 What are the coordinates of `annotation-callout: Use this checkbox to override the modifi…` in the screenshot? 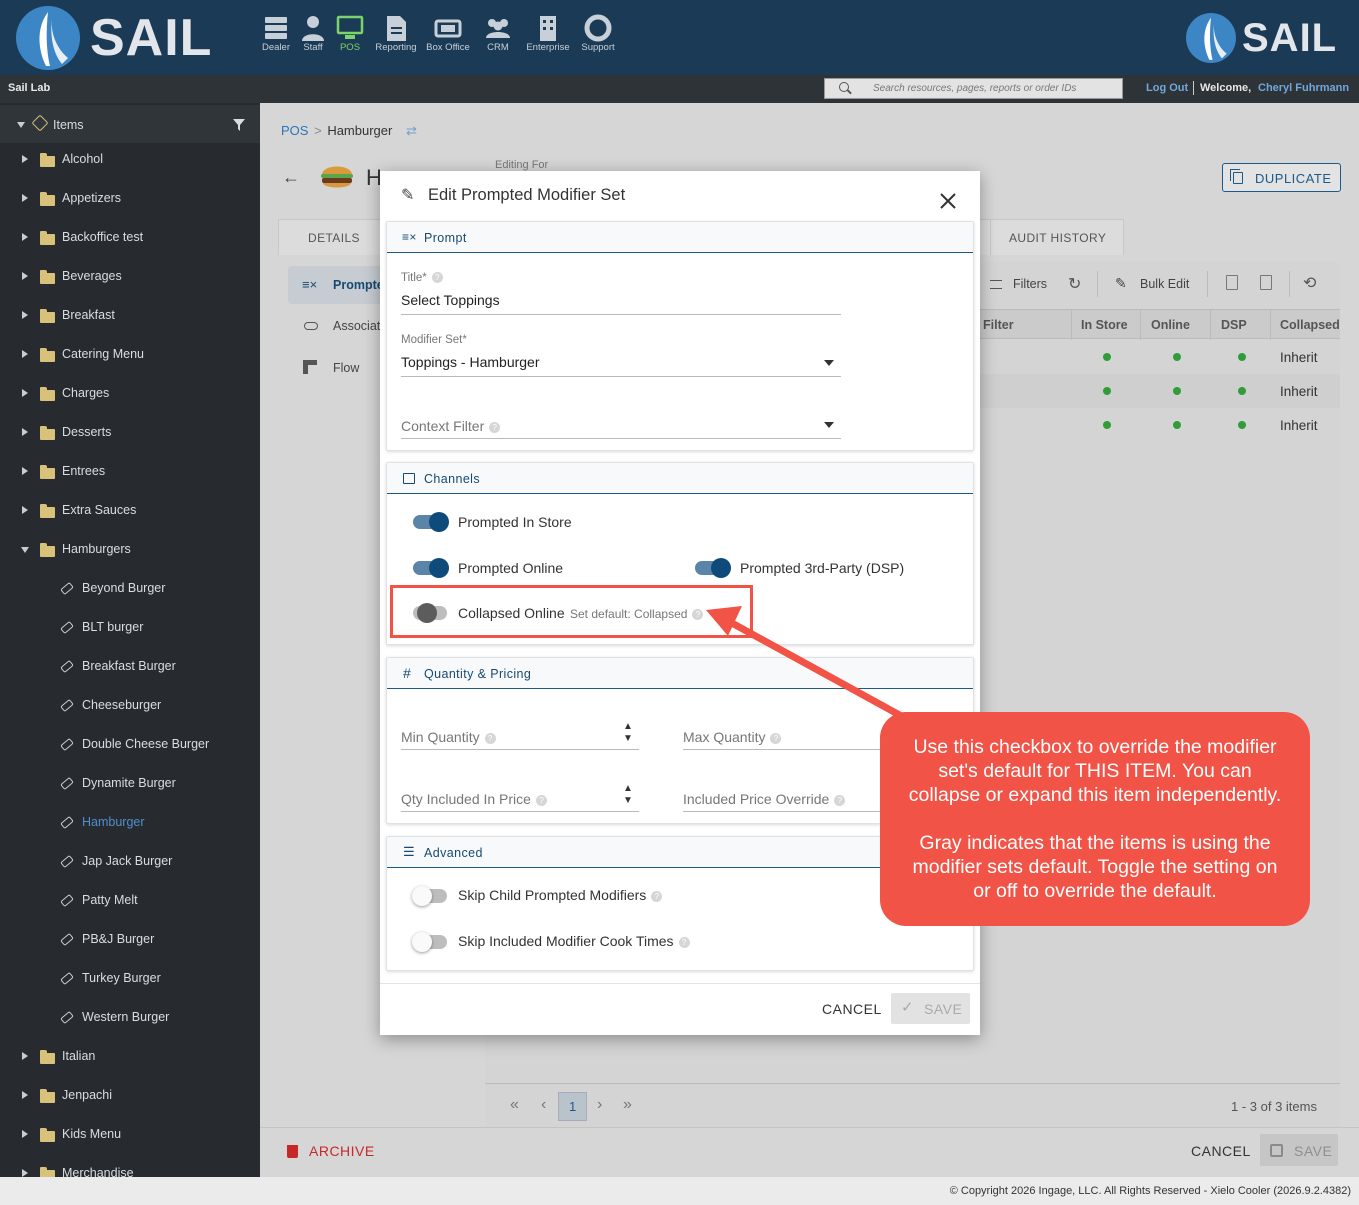 It's located at (1095, 819).